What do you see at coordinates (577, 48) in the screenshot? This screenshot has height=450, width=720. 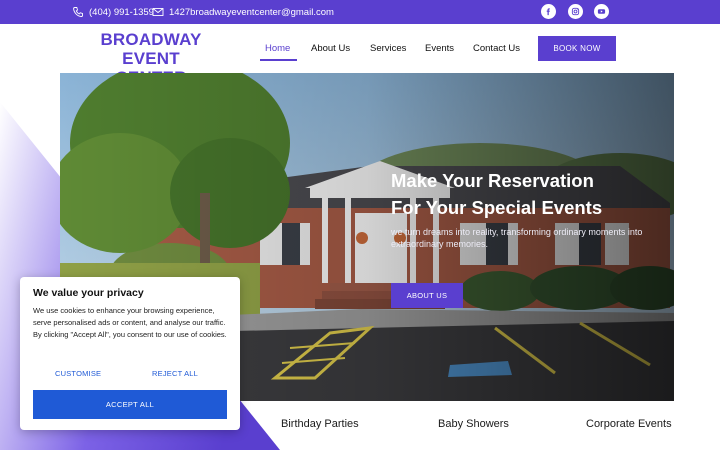 I see `book-now-button: BOOK NOW` at bounding box center [577, 48].